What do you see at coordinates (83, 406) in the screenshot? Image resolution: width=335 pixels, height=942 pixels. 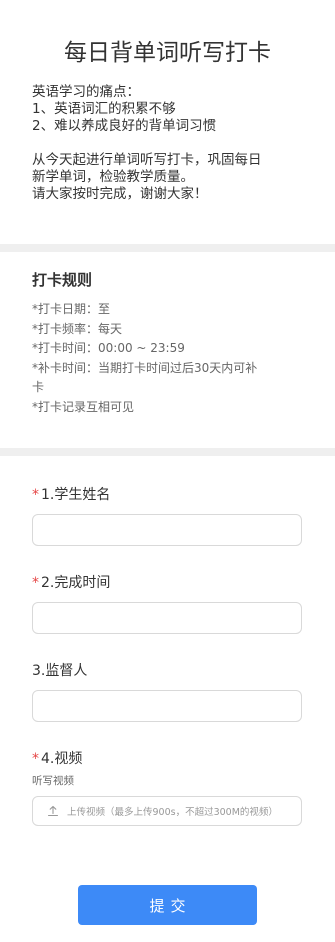 I see `rule-item: *打卡记录互相可见` at bounding box center [83, 406].